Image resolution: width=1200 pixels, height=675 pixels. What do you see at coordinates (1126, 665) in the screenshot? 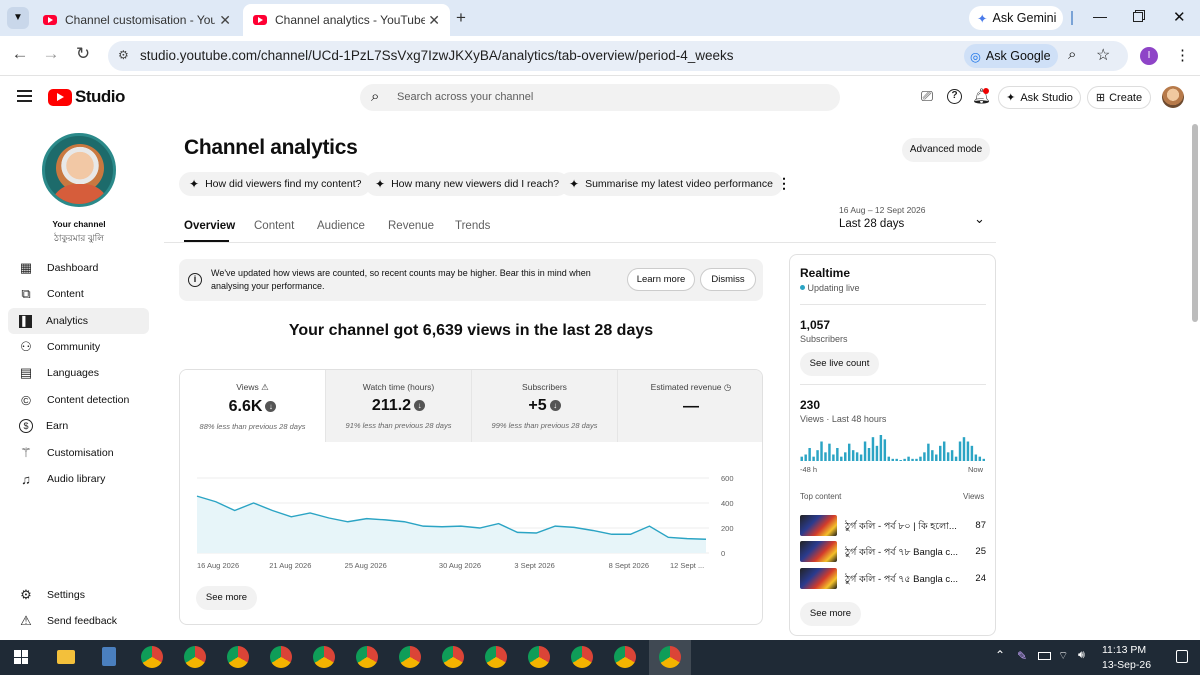
I see `clock-date: 13-Sep-26` at bounding box center [1126, 665].